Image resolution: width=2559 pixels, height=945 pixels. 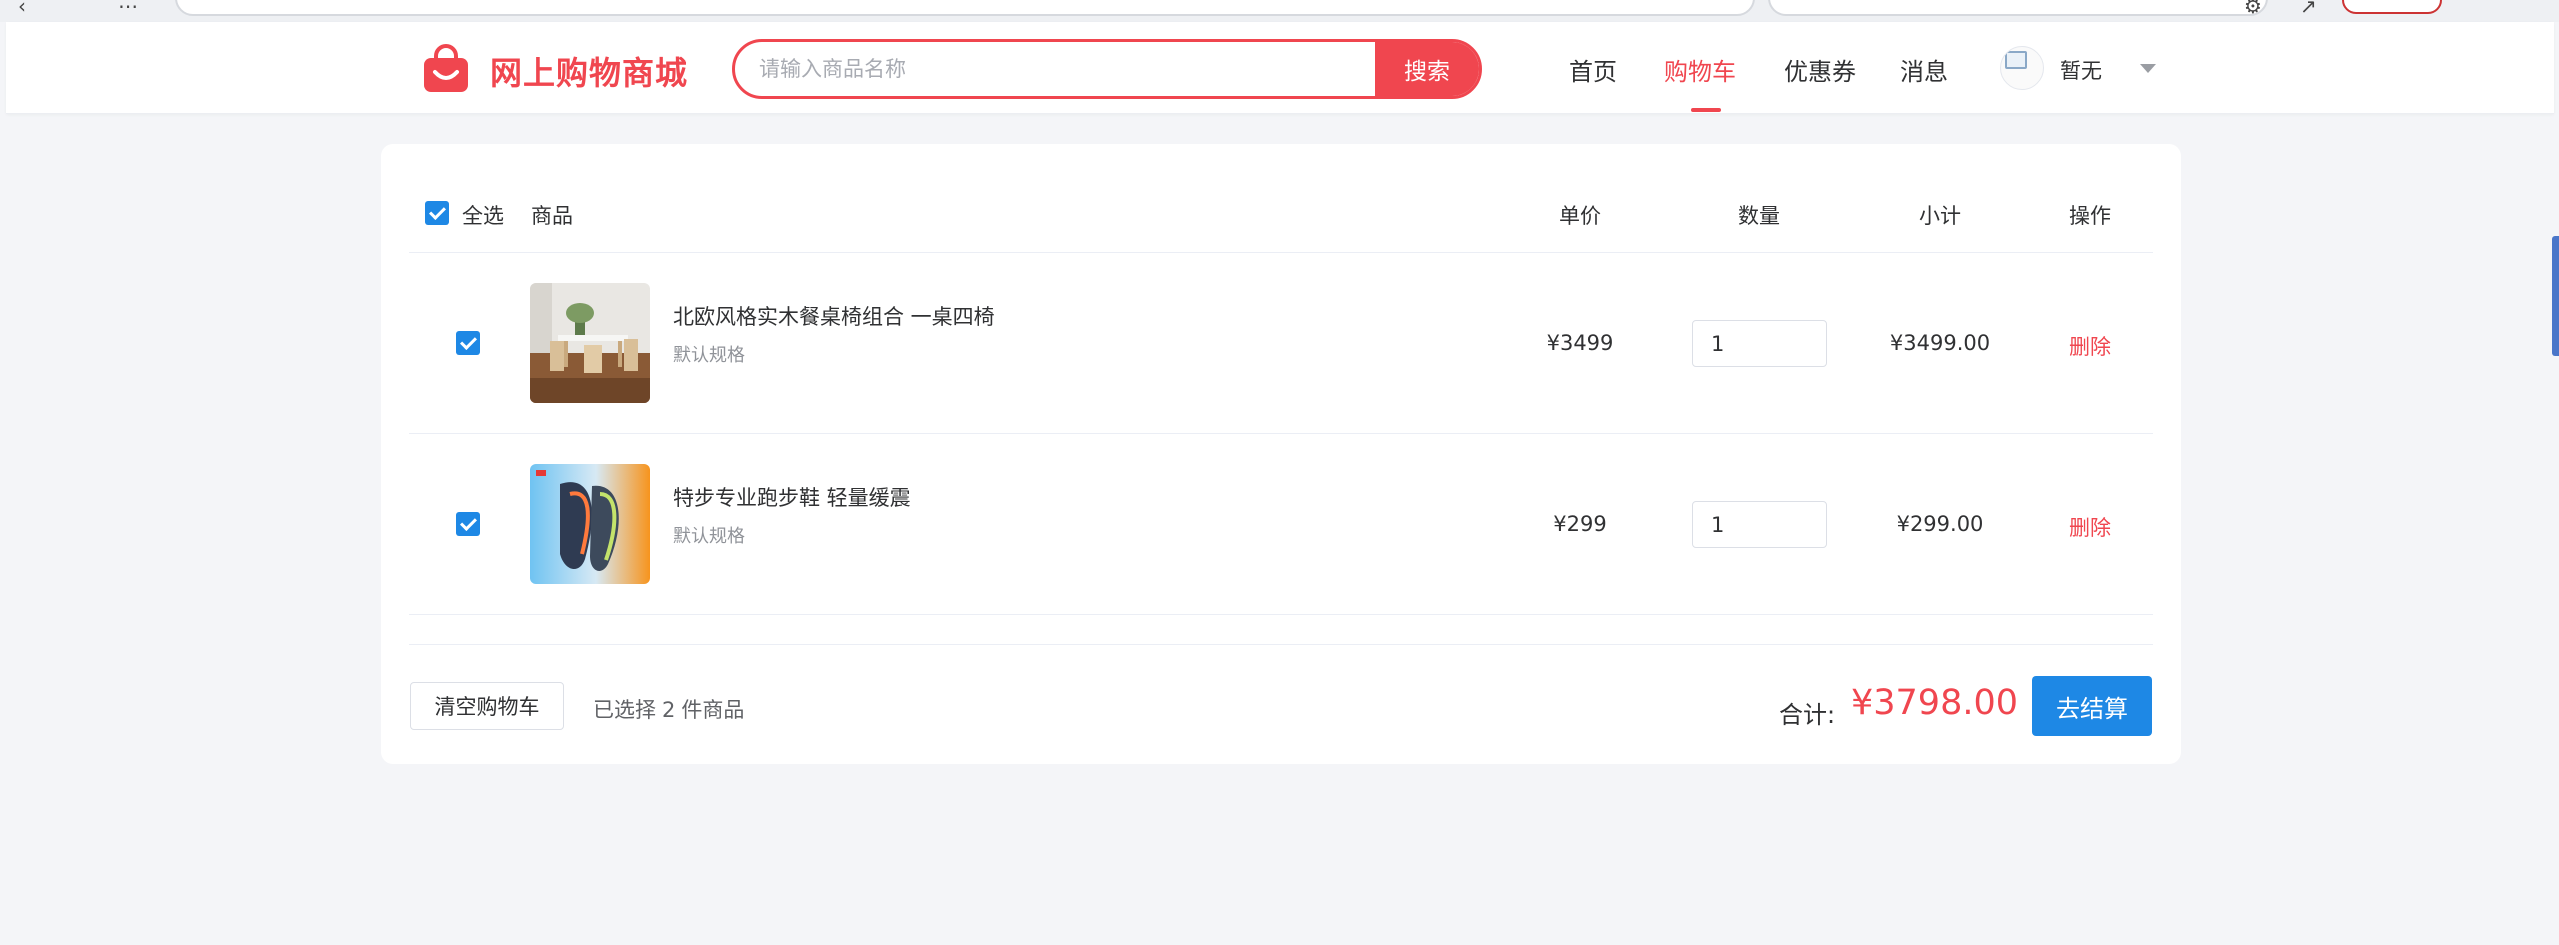 I want to click on running-shoe-image, so click(x=590, y=524).